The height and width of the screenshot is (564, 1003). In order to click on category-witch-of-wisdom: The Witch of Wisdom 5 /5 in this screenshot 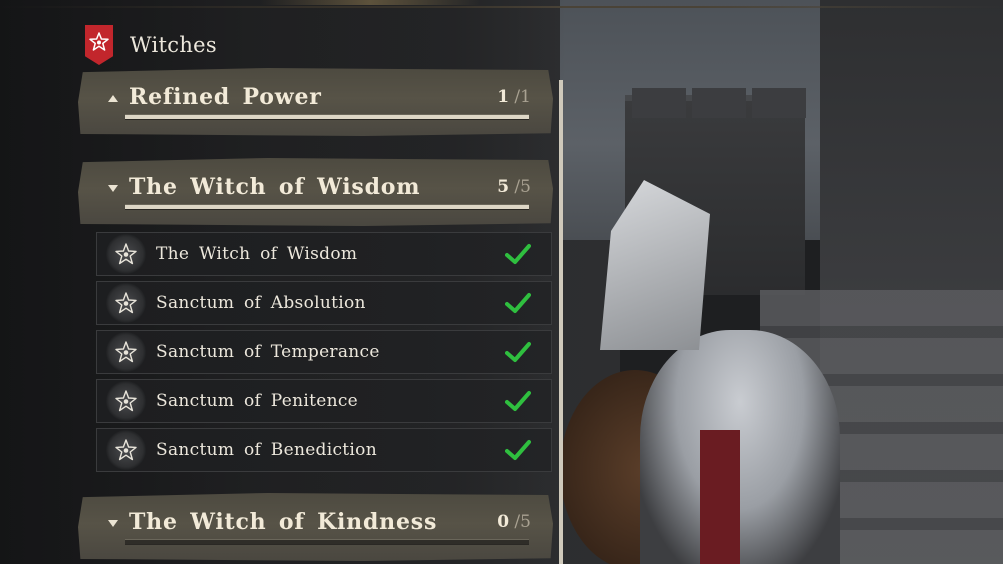, I will do `click(315, 192)`.